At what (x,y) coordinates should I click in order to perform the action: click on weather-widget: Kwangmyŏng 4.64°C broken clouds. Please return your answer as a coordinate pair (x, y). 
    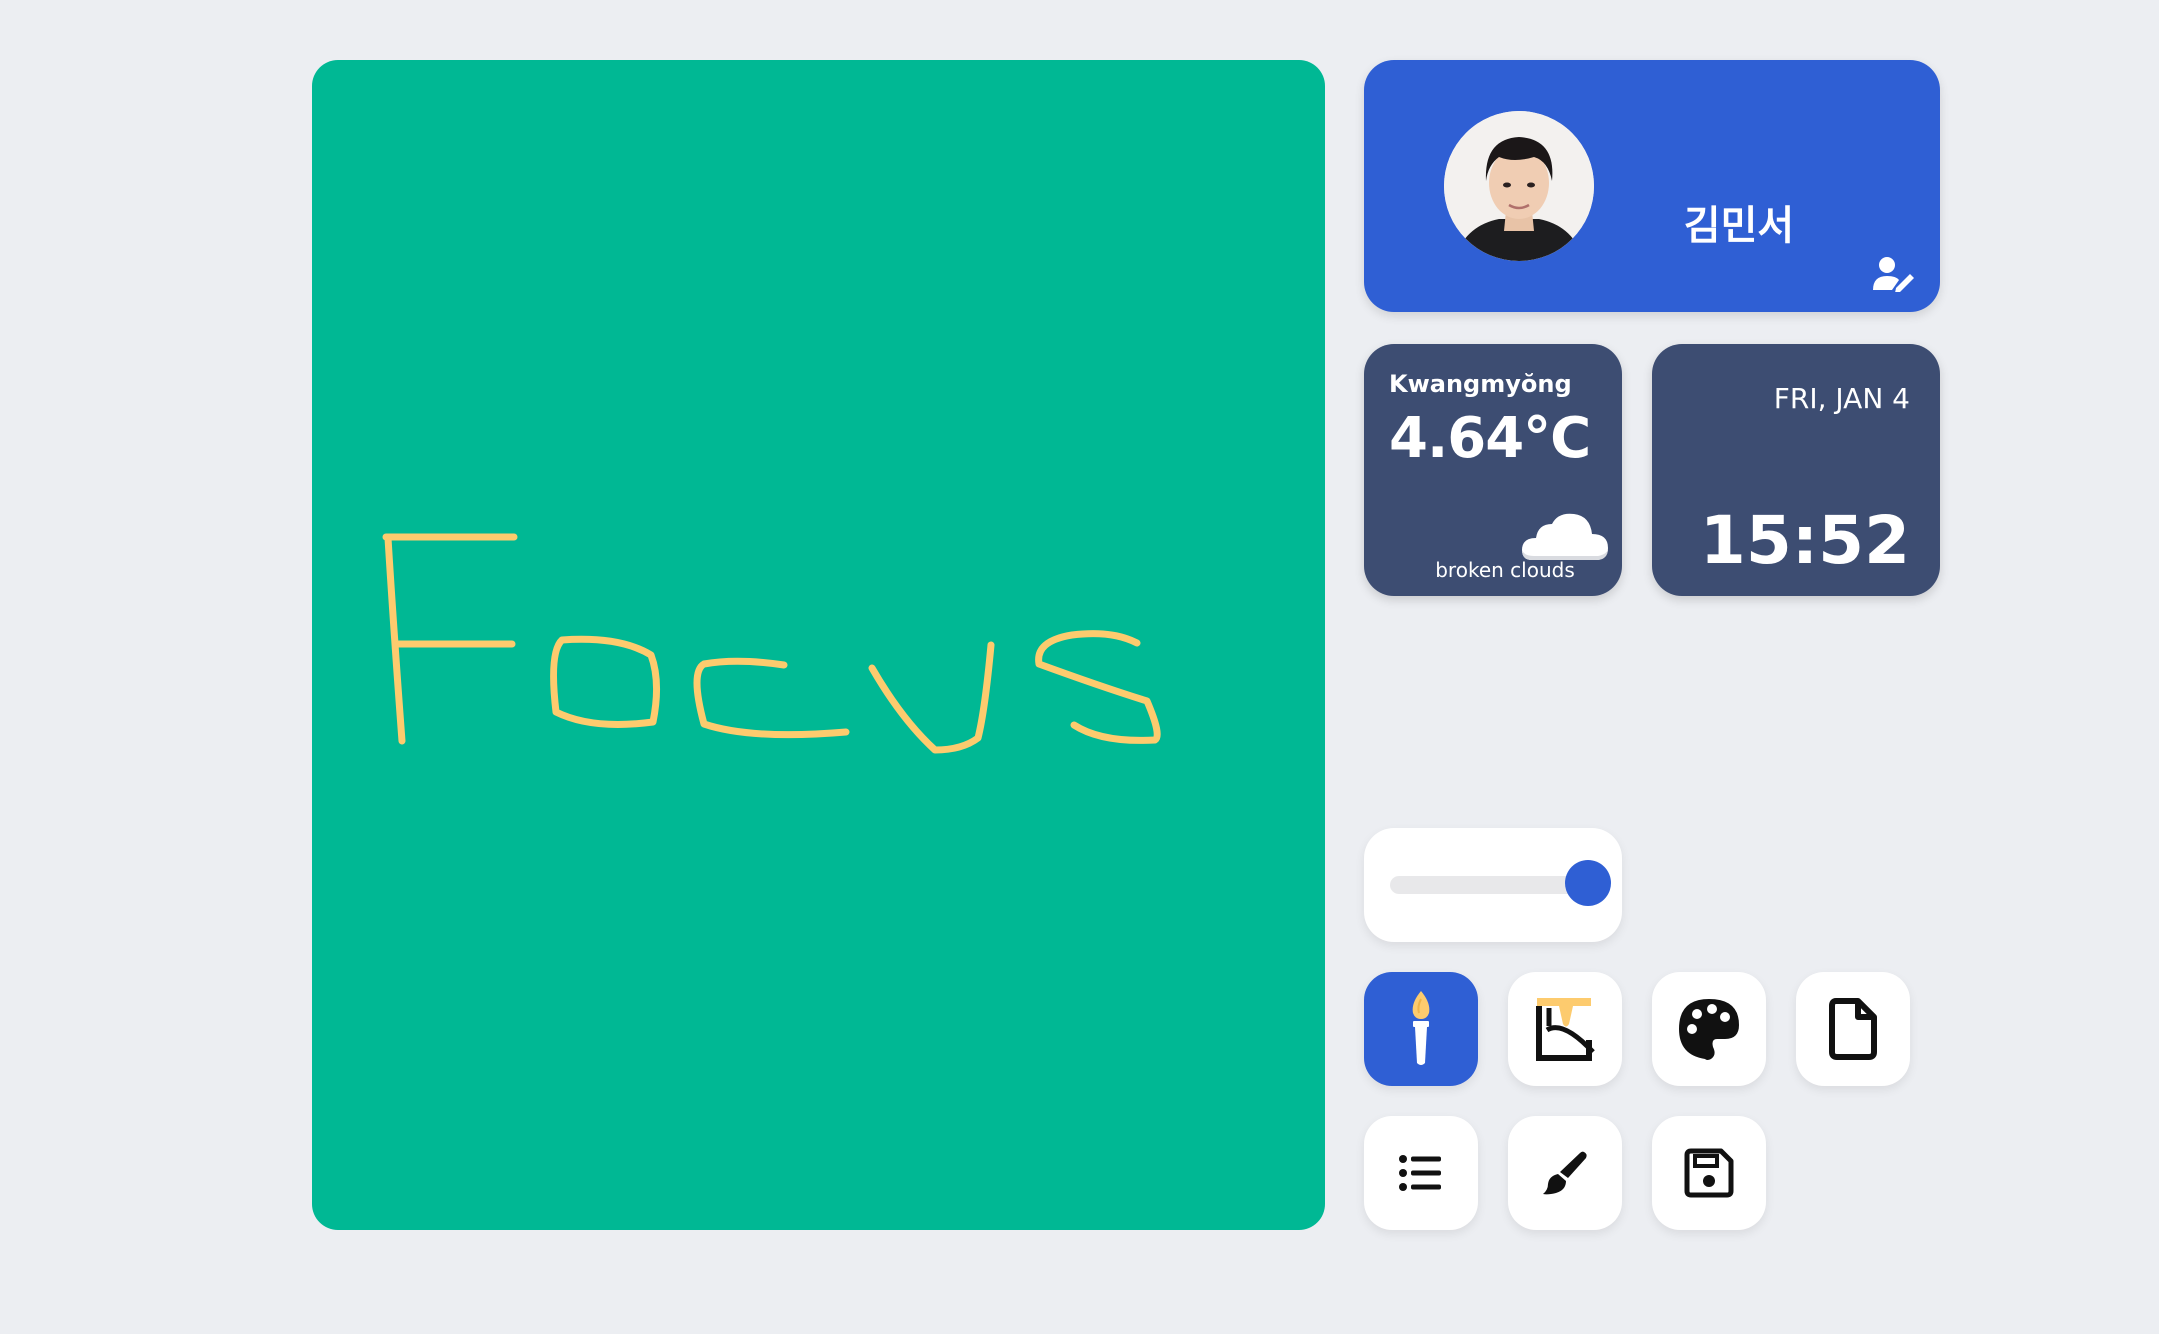
    Looking at the image, I should click on (1493, 470).